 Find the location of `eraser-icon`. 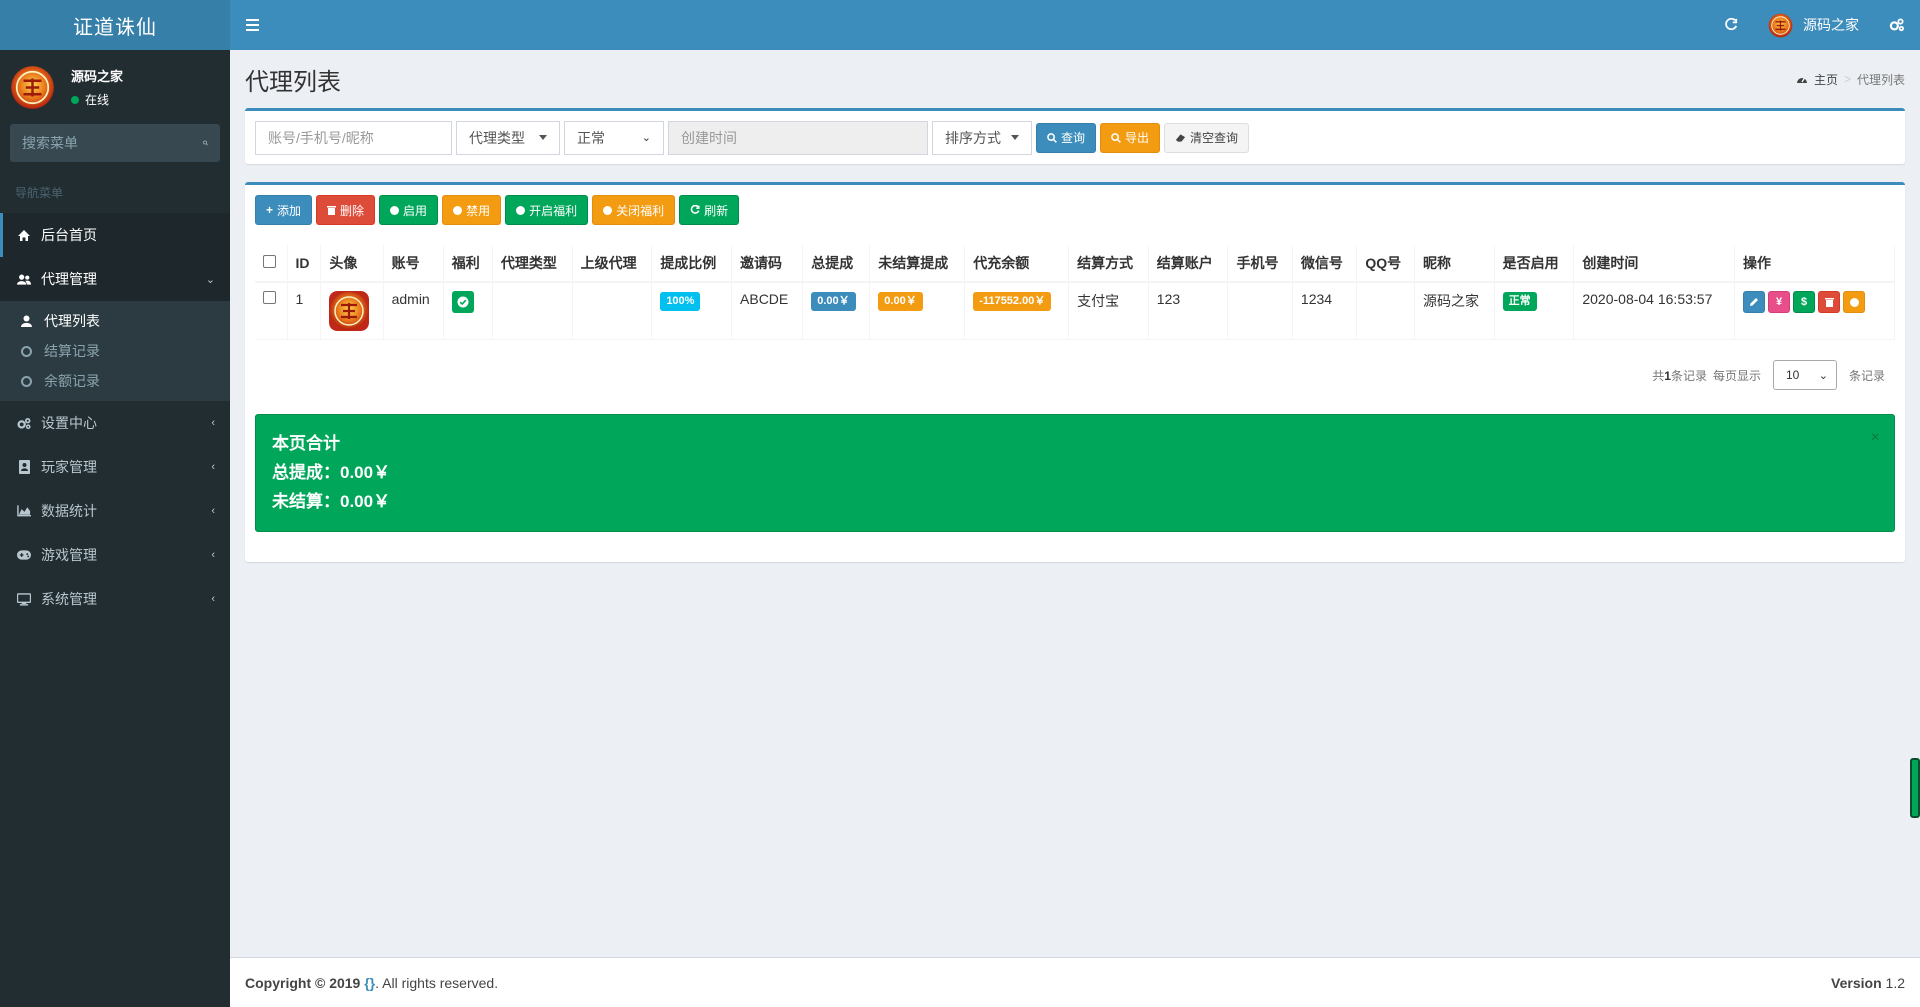

eraser-icon is located at coordinates (1180, 137).